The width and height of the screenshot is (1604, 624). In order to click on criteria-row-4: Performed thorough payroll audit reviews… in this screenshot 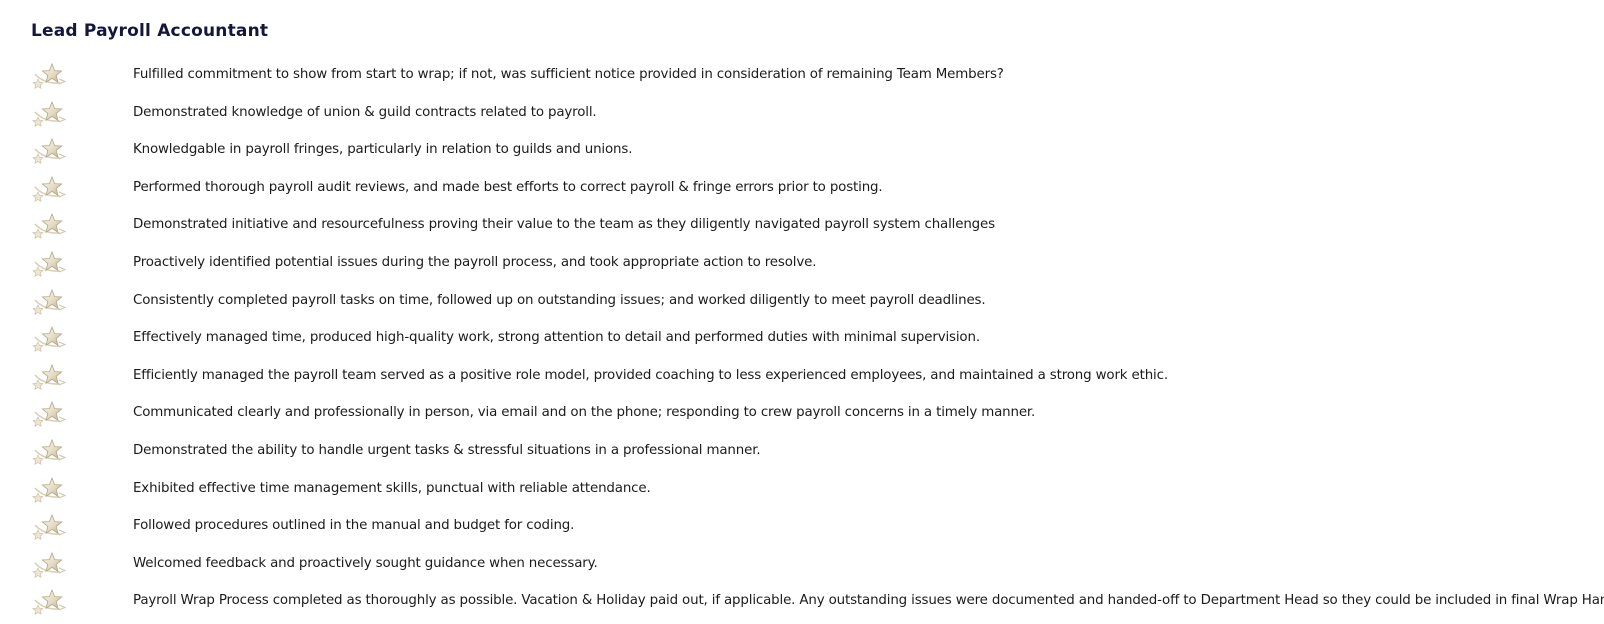, I will do `click(802, 188)`.